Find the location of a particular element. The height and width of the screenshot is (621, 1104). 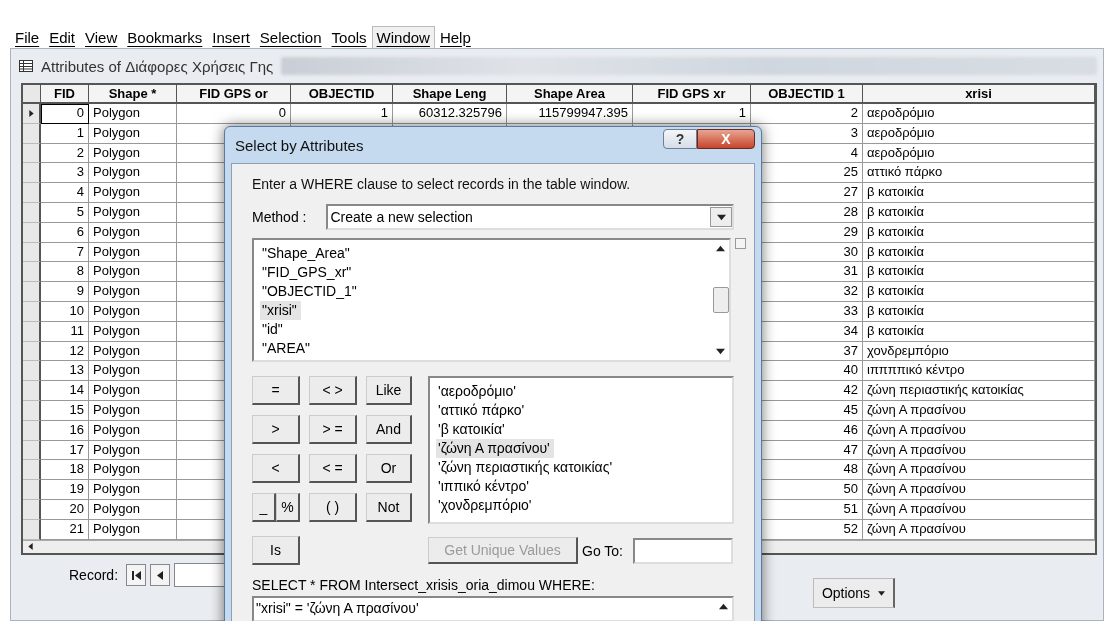

scroll-thumb is located at coordinates (720, 300).